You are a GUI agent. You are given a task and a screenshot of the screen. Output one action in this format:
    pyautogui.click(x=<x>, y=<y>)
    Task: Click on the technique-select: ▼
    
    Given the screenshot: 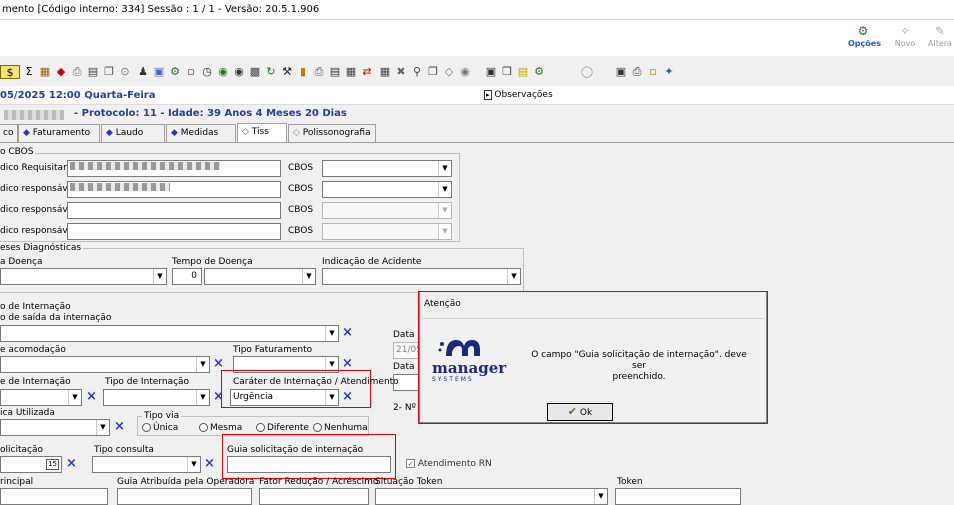 What is the action you would take?
    pyautogui.click(x=55, y=427)
    